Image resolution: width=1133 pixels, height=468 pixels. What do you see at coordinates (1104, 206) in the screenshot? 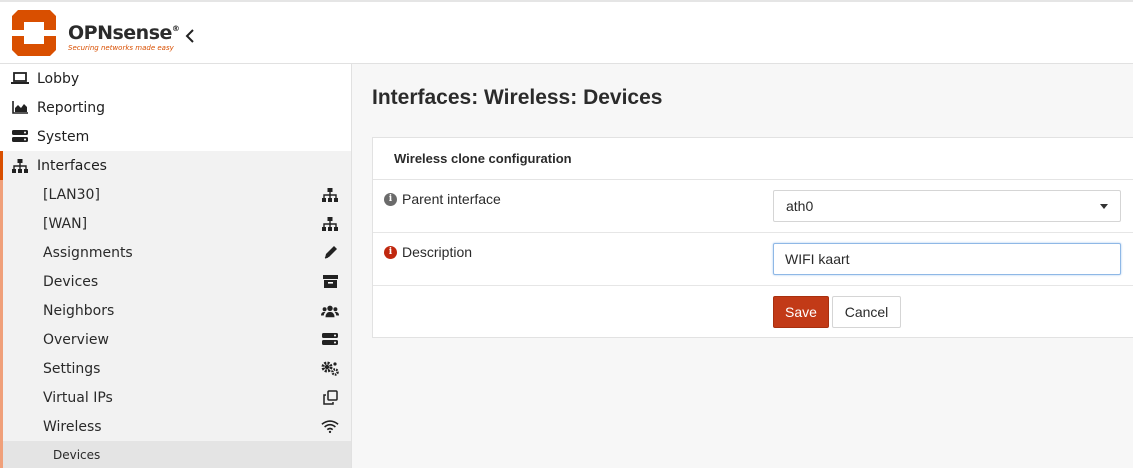
I see `caret-down-icon` at bounding box center [1104, 206].